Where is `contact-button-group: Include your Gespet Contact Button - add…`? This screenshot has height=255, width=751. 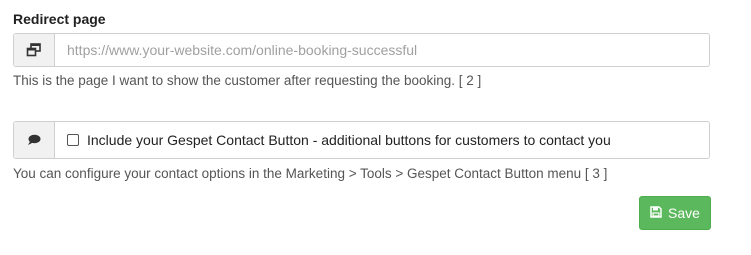
contact-button-group: Include your Gespet Contact Button - add… is located at coordinates (361, 140).